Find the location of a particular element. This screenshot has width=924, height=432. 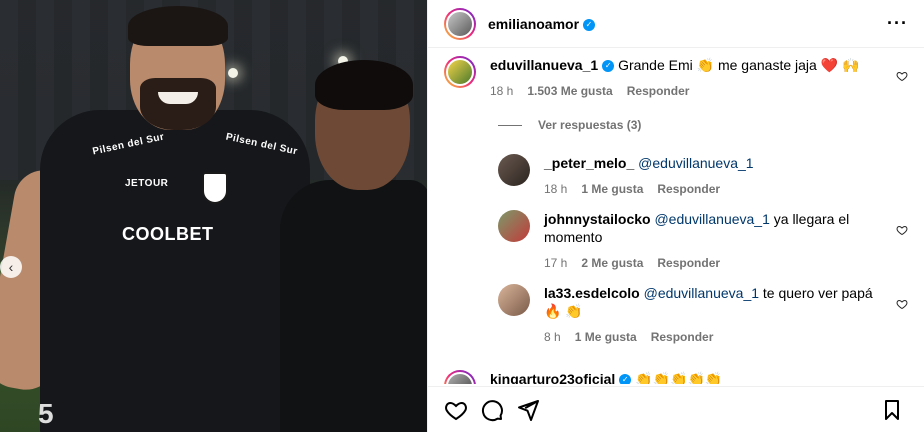

reply-username: johnnystailocko is located at coordinates (597, 219).